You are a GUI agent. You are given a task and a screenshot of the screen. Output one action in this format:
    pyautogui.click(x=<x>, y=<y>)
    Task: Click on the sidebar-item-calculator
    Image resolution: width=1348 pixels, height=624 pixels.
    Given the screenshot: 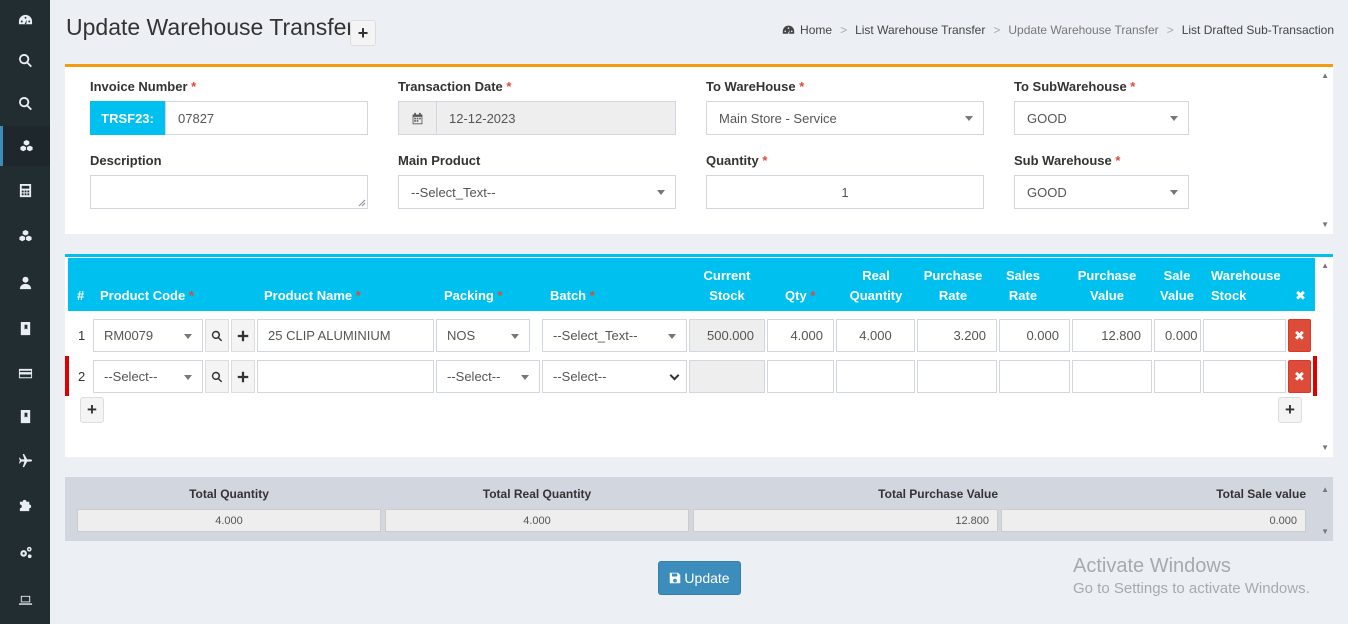 What is the action you would take?
    pyautogui.click(x=25, y=190)
    